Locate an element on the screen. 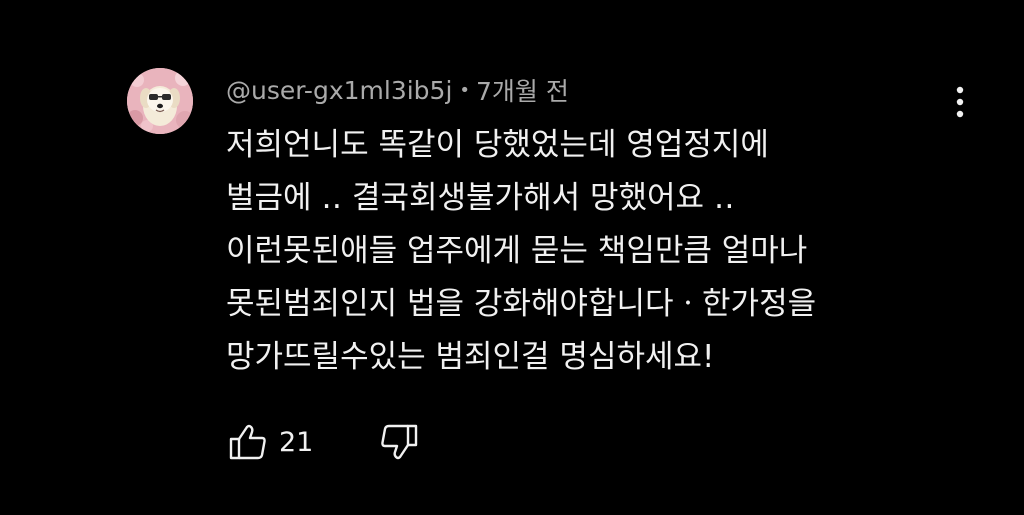 The height and width of the screenshot is (515, 1024). dislike-button is located at coordinates (399, 442).